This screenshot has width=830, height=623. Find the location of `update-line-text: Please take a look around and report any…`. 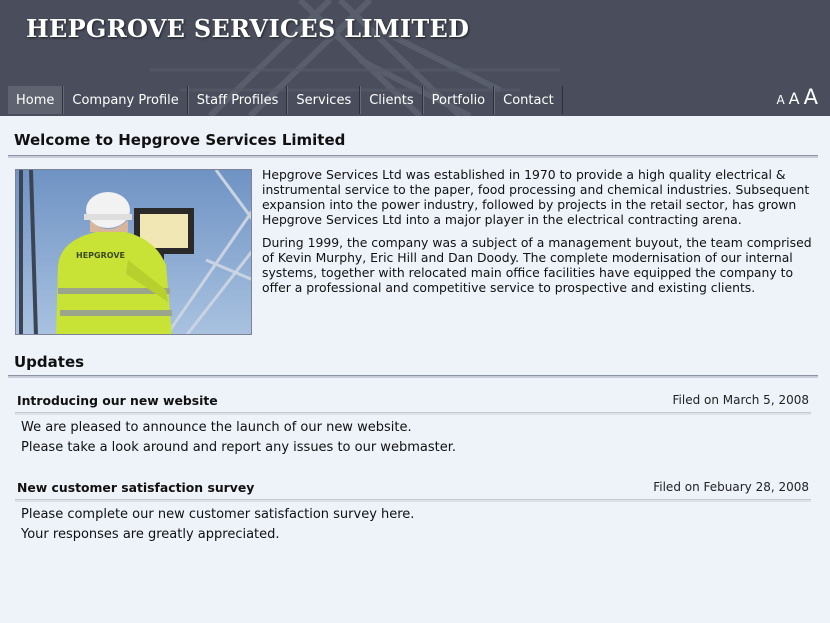

update-line-text: Please take a look around and report any… is located at coordinates (238, 447).